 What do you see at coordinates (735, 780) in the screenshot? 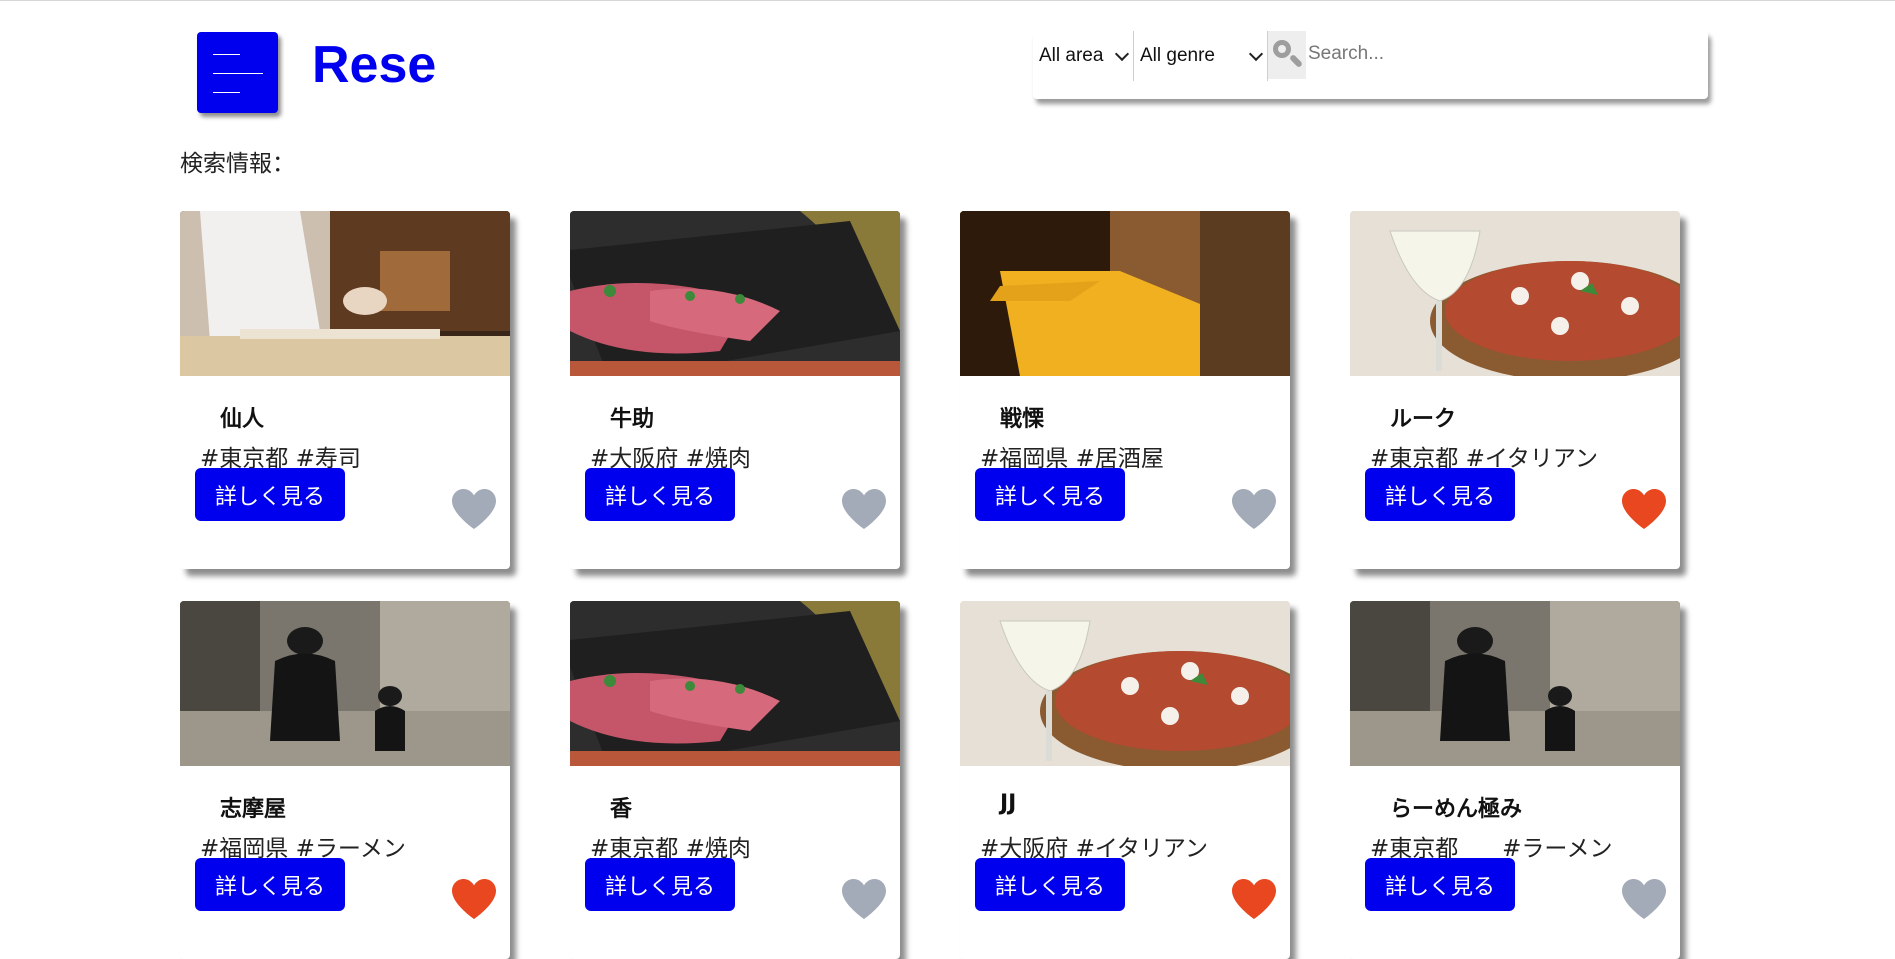
I see `shop-card: 香 #東京都 #焼肉 詳しく見る` at bounding box center [735, 780].